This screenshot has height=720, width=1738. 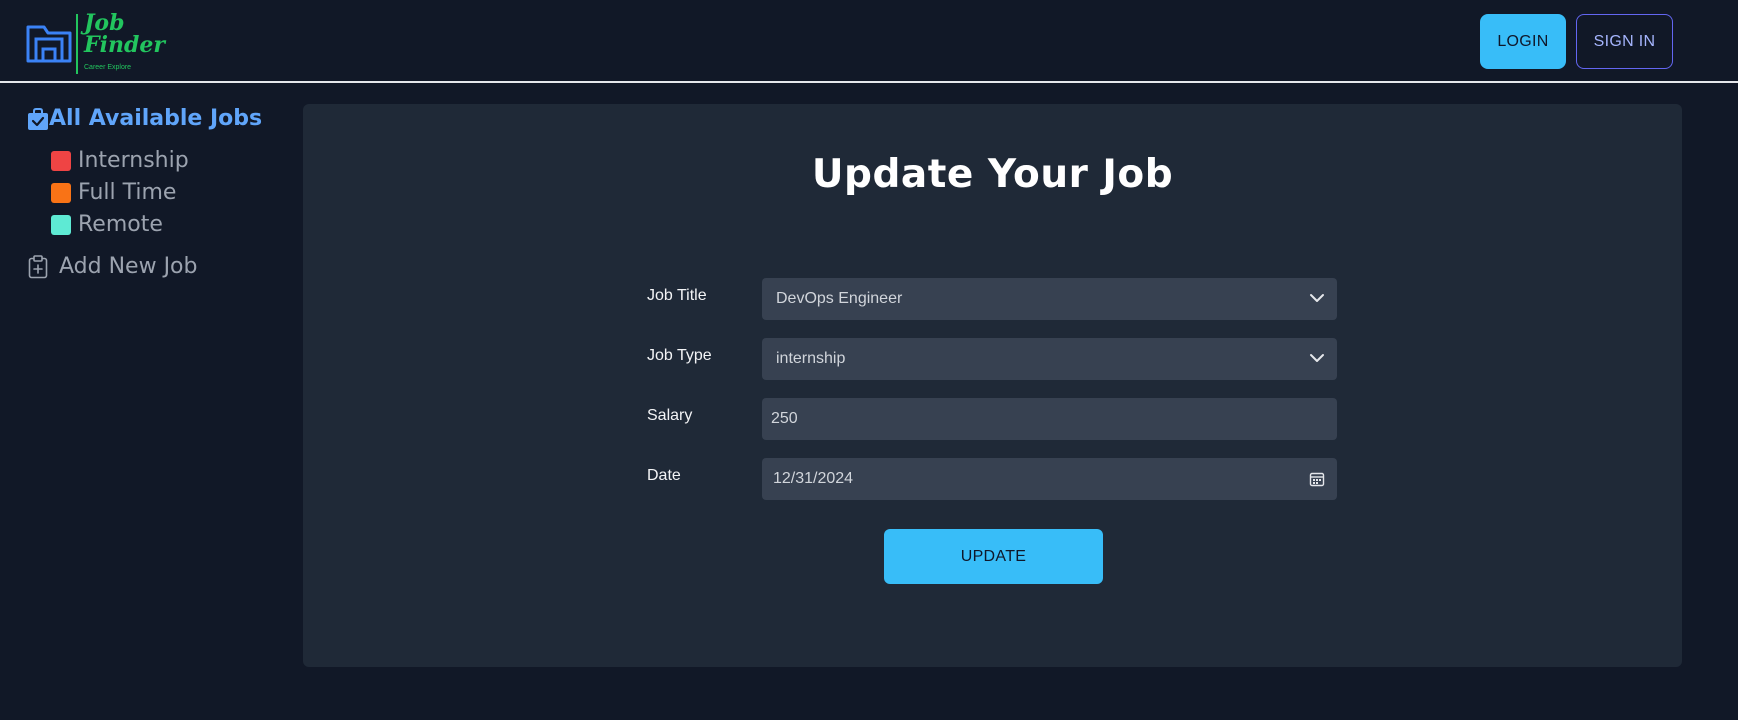 I want to click on date-label: Date, so click(x=664, y=475).